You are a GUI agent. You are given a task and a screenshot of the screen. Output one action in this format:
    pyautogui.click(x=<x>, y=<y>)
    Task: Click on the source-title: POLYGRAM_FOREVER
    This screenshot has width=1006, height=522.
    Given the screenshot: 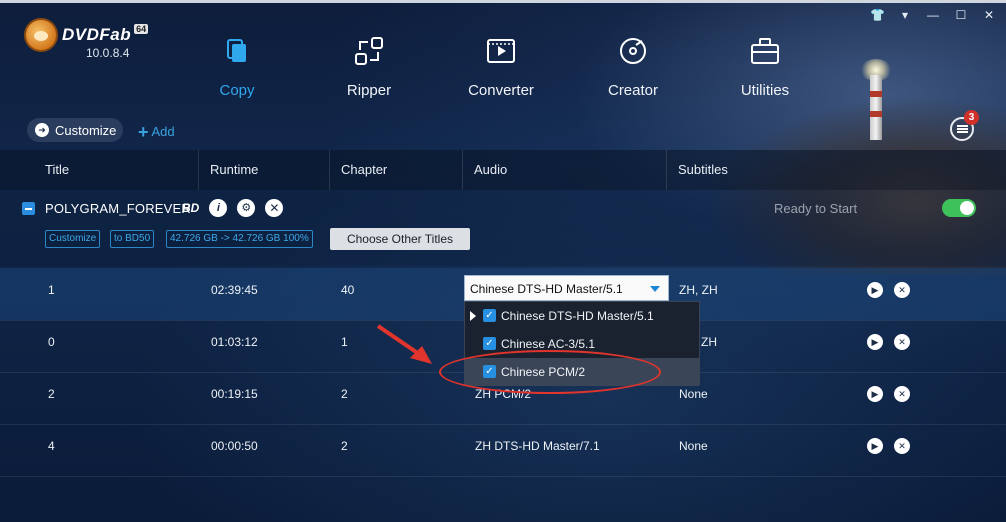 What is the action you would take?
    pyautogui.click(x=118, y=208)
    